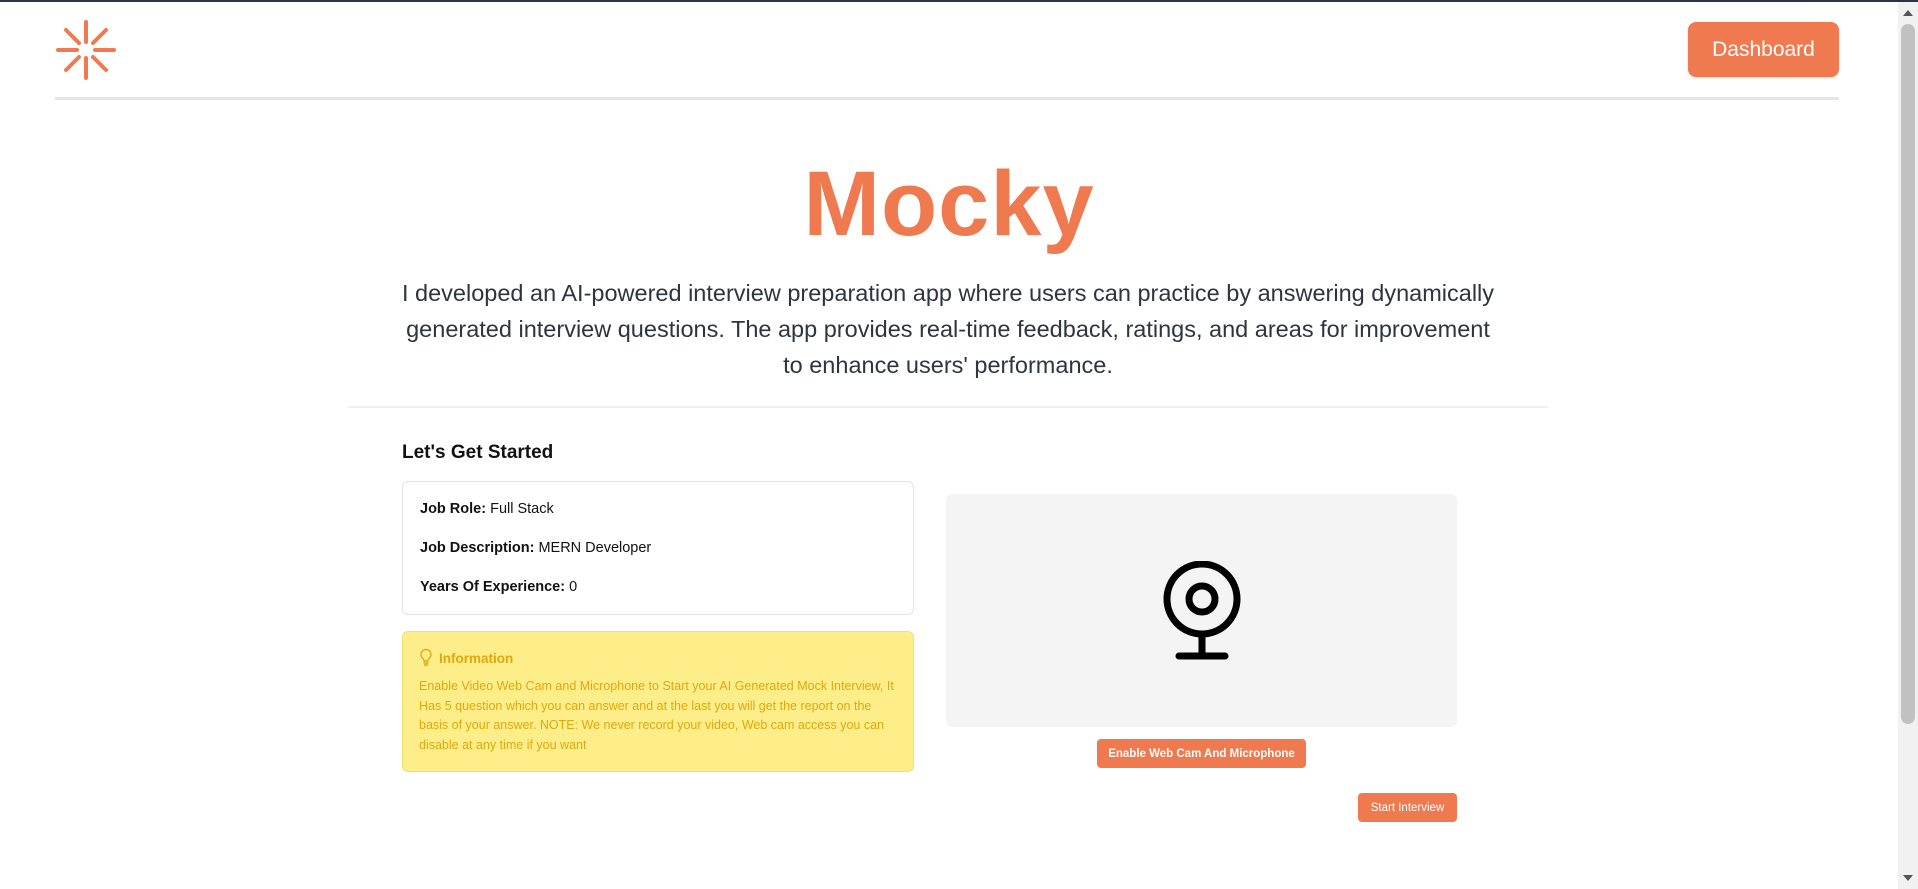 This screenshot has width=1918, height=889. Describe the element at coordinates (949, 204) in the screenshot. I see `page-title: Mocky` at that location.